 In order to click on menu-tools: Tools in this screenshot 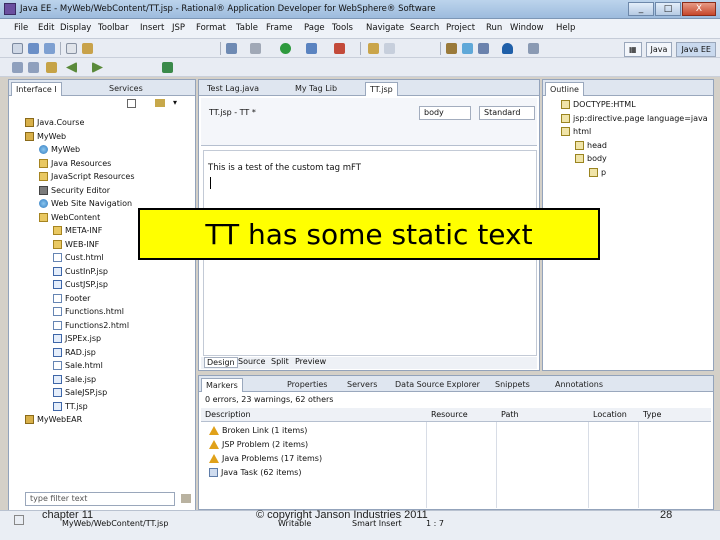, I will do `click(342, 28)`.